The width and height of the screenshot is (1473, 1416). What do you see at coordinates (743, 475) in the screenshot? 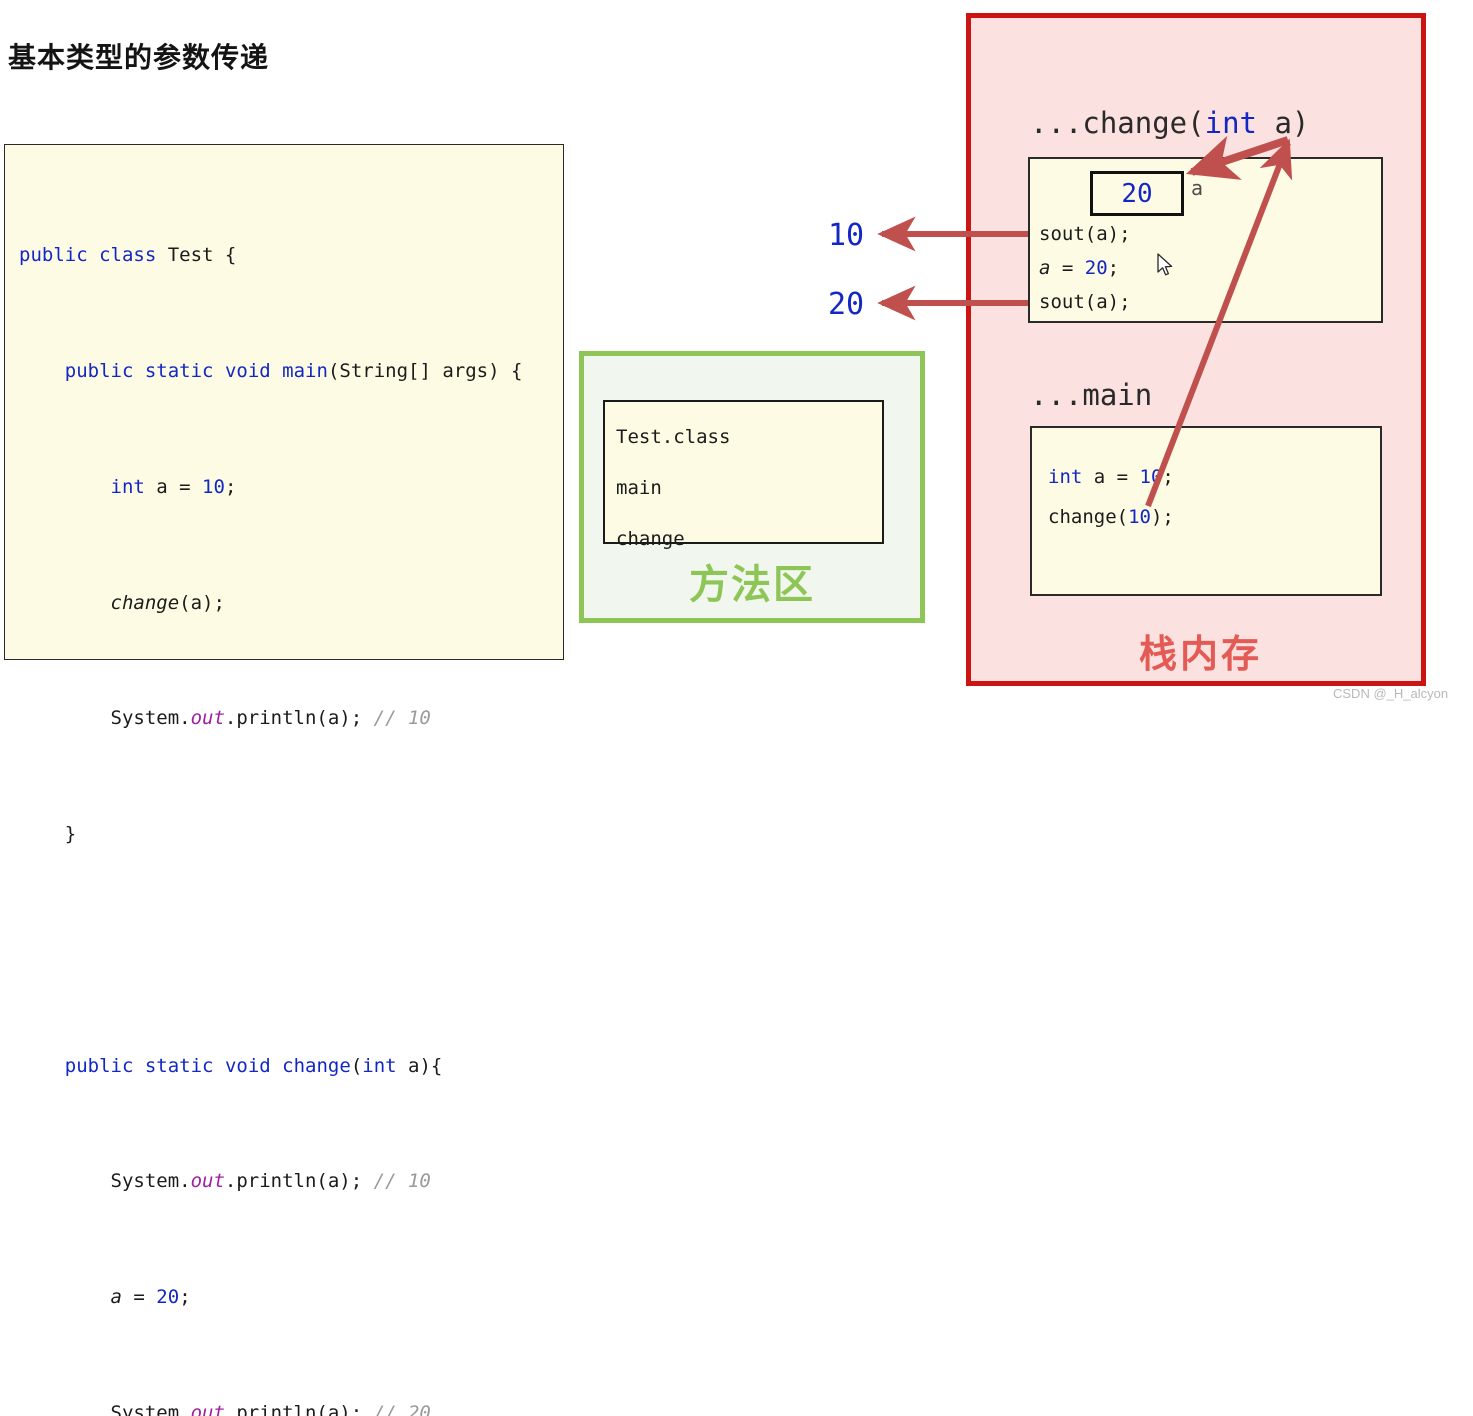
I see `method-area-class-box: Test.class main change` at bounding box center [743, 475].